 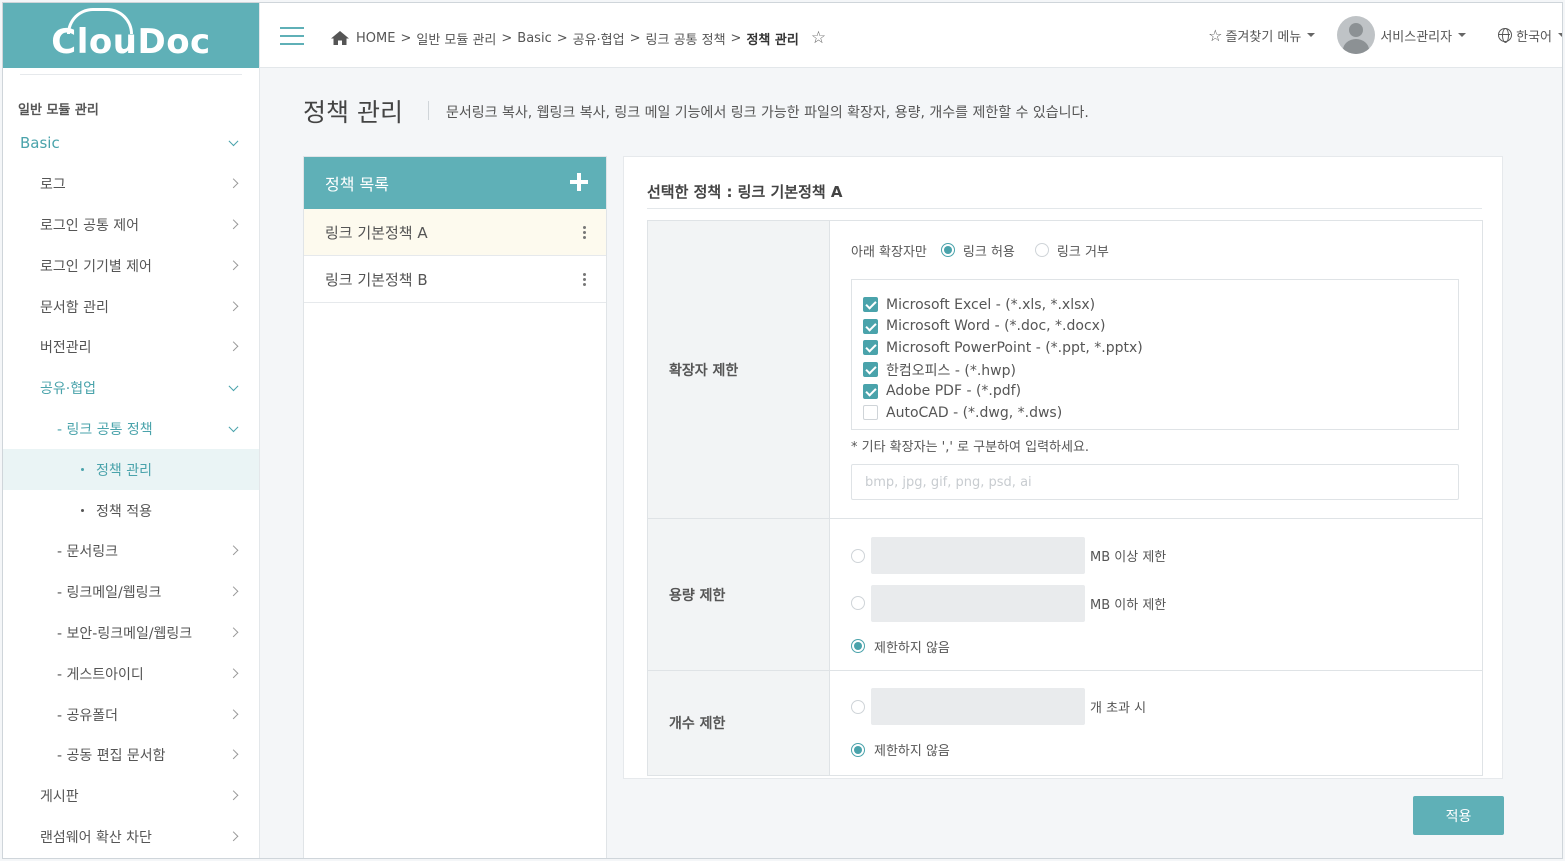 I want to click on selected-policy-title: 선택한 정책 : 링크 기본정책 A, so click(x=745, y=192).